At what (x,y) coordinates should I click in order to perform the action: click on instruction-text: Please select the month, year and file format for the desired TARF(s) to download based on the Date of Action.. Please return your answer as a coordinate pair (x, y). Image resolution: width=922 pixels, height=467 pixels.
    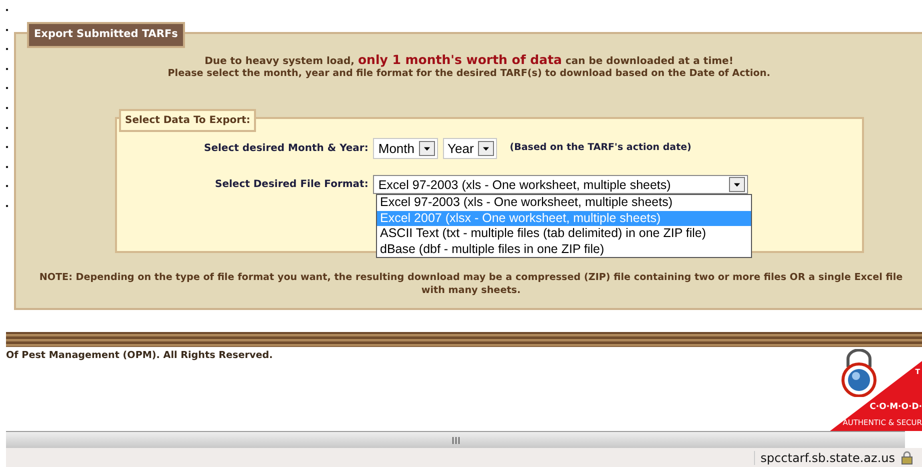
    Looking at the image, I should click on (469, 74).